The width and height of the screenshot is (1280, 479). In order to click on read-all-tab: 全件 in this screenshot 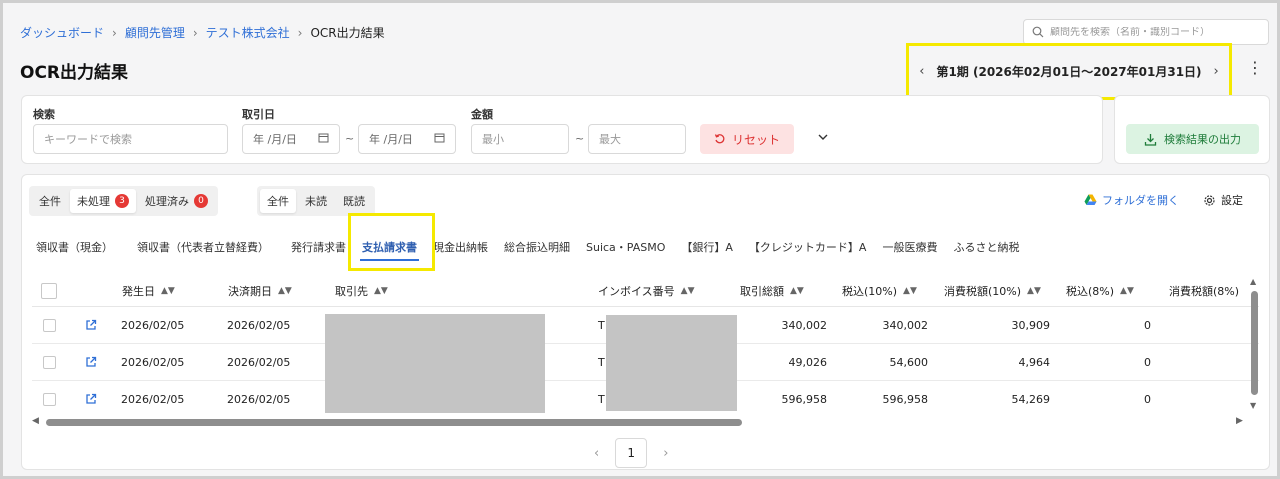, I will do `click(278, 201)`.